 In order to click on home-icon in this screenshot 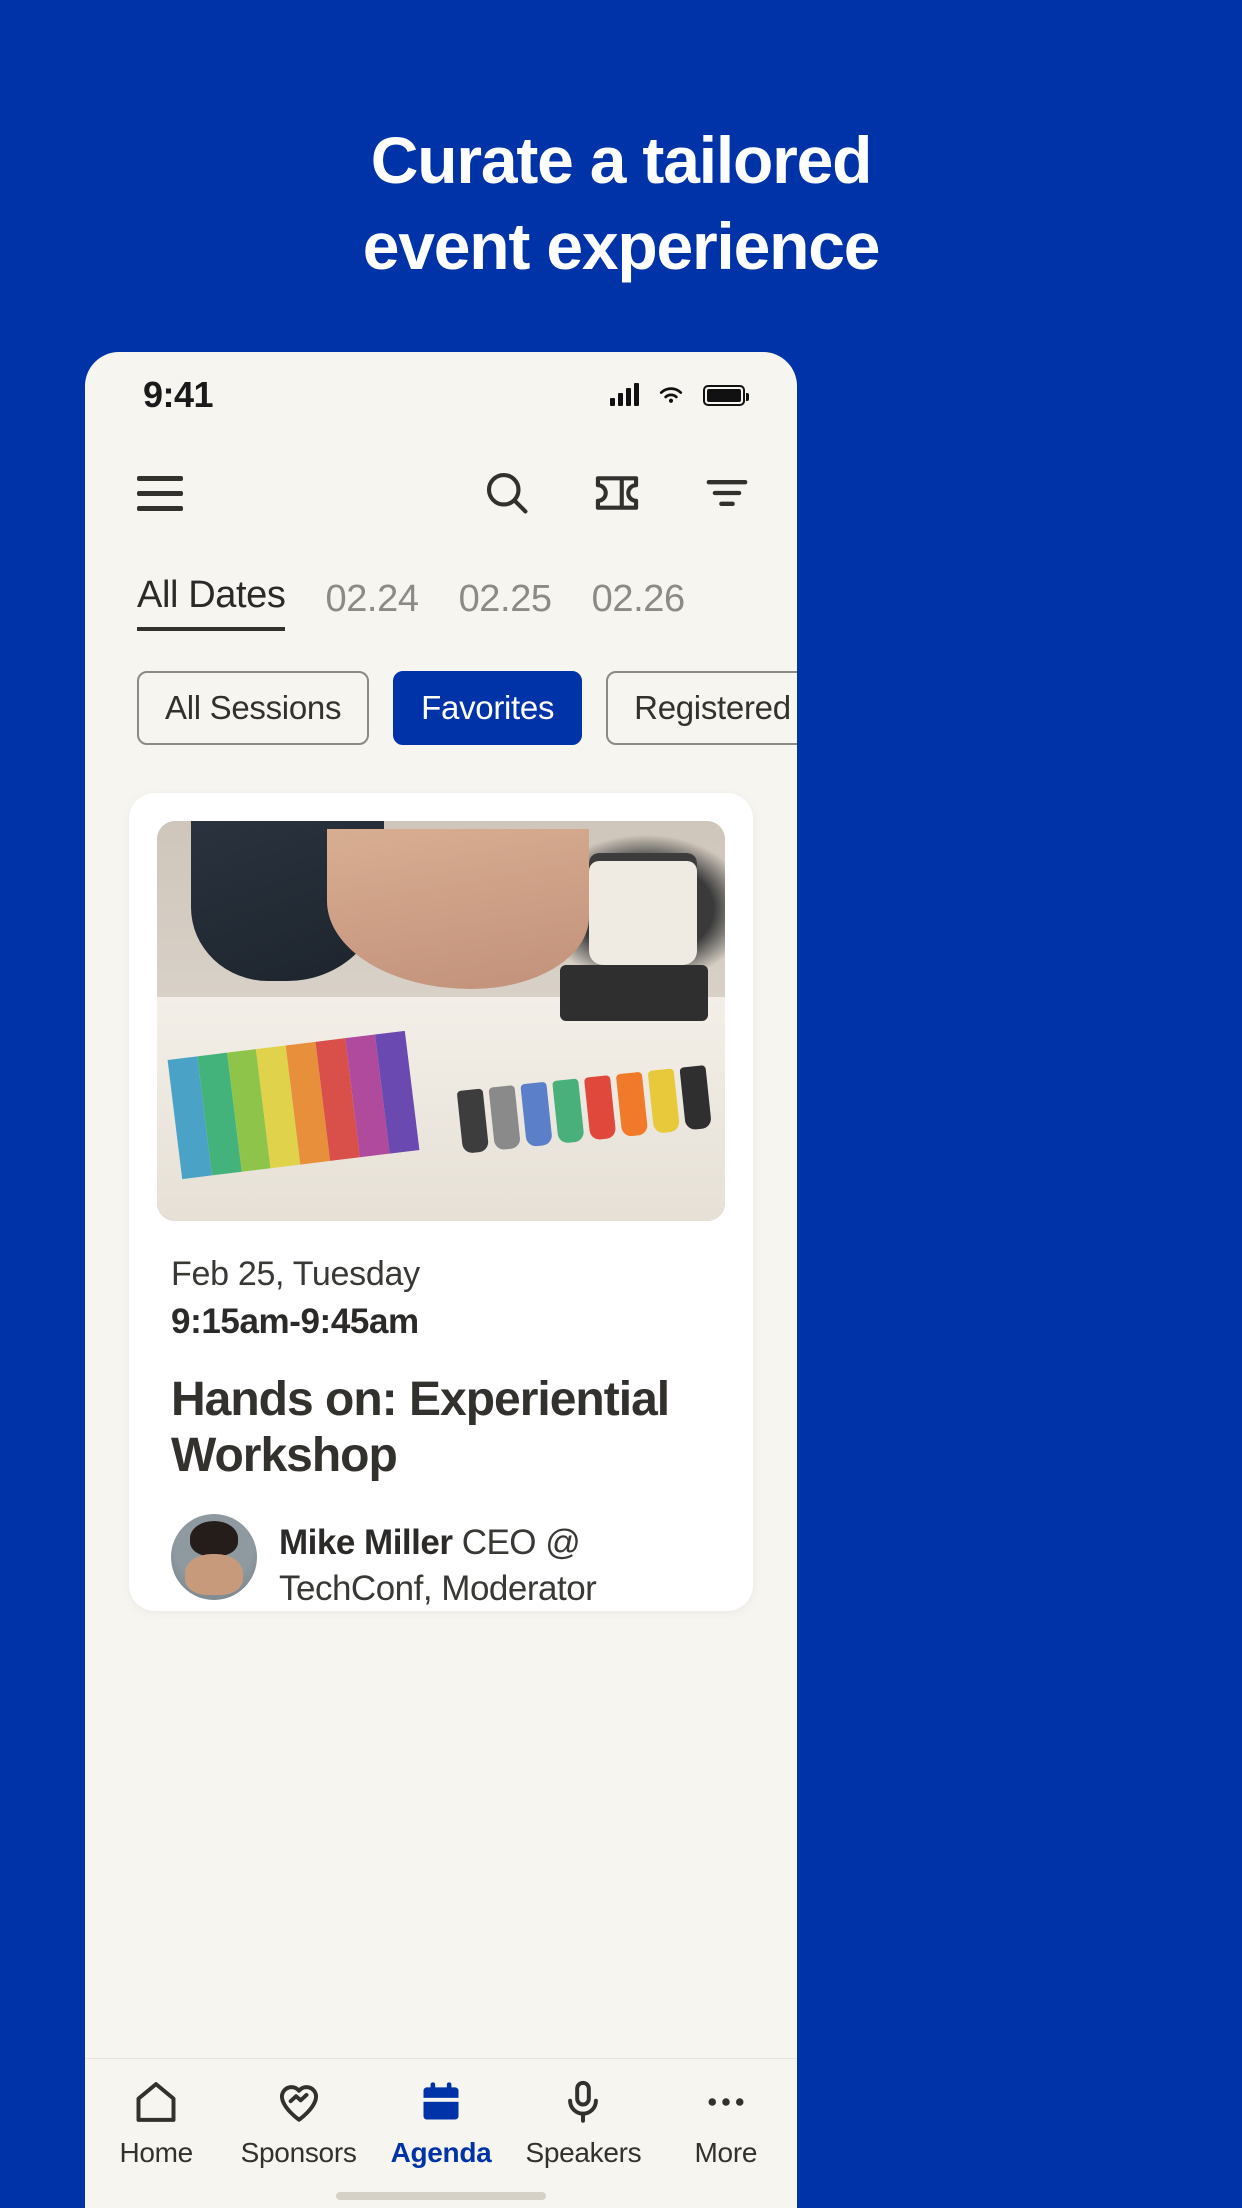, I will do `click(156, 2102)`.